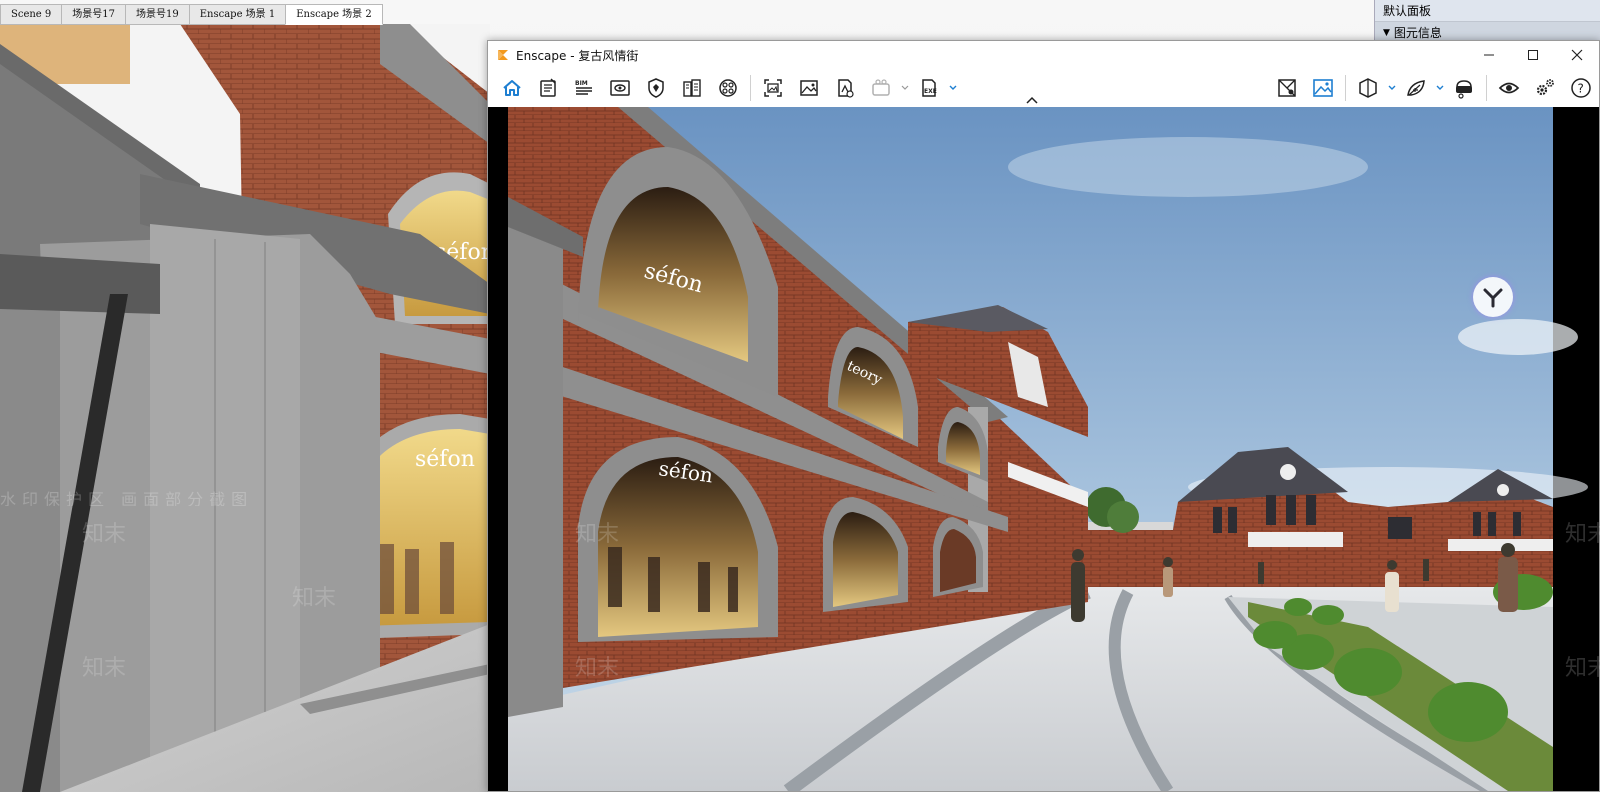 The width and height of the screenshot is (1600, 792). I want to click on asset-library-icon, so click(692, 88).